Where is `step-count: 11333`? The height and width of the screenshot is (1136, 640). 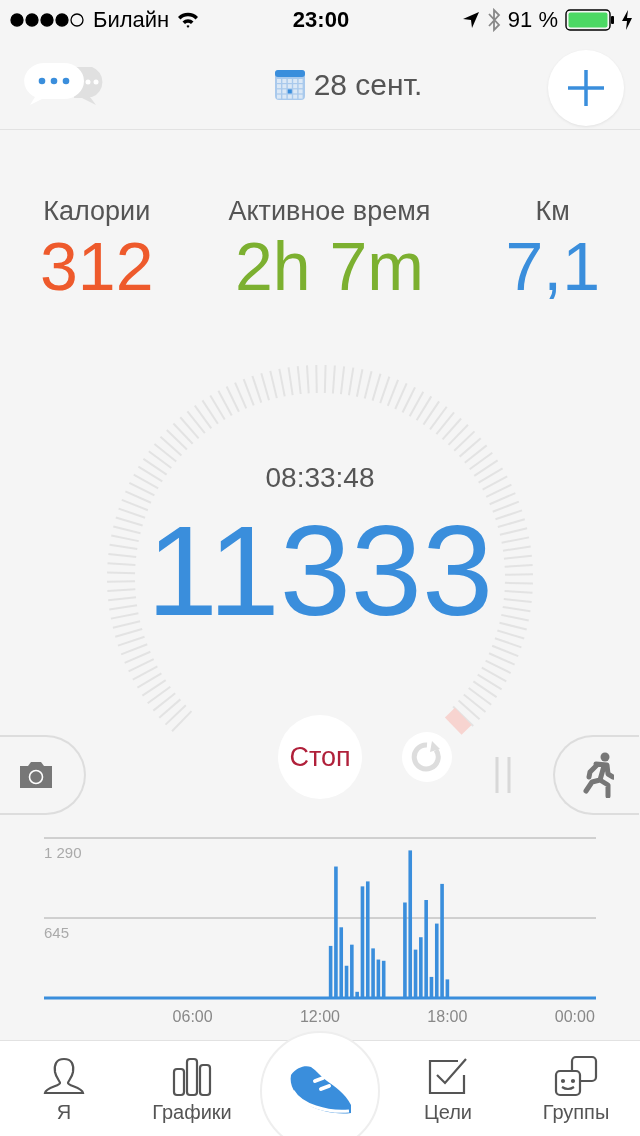
step-count: 11333 is located at coordinates (320, 571).